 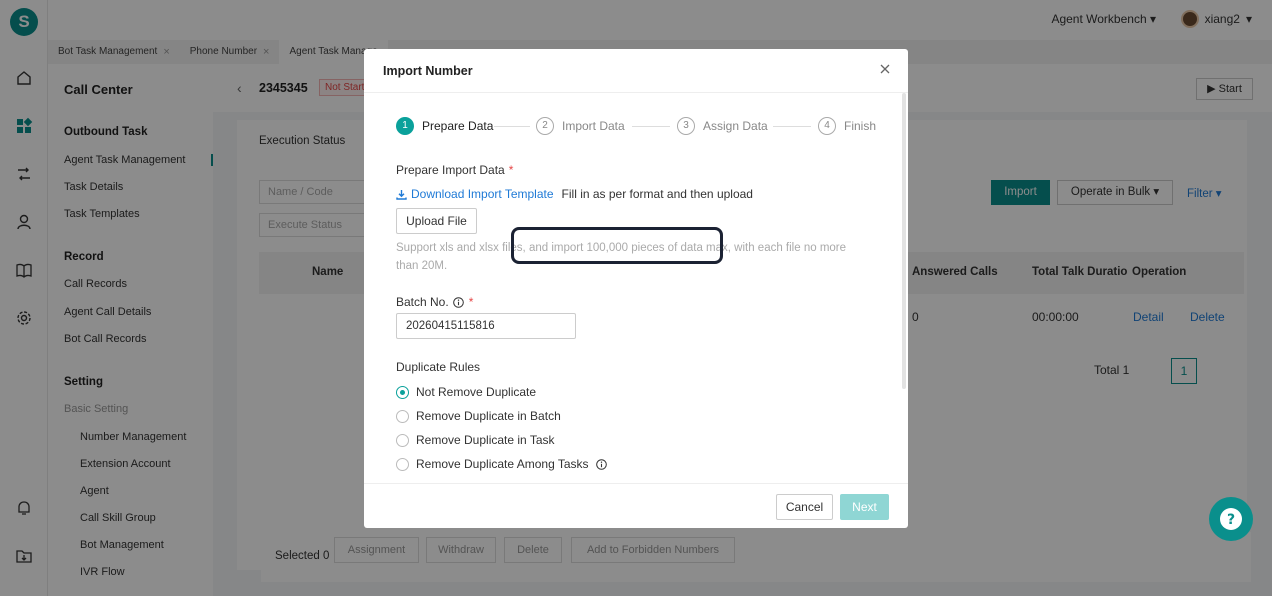 What do you see at coordinates (860, 126) in the screenshot?
I see `step-label: Finish` at bounding box center [860, 126].